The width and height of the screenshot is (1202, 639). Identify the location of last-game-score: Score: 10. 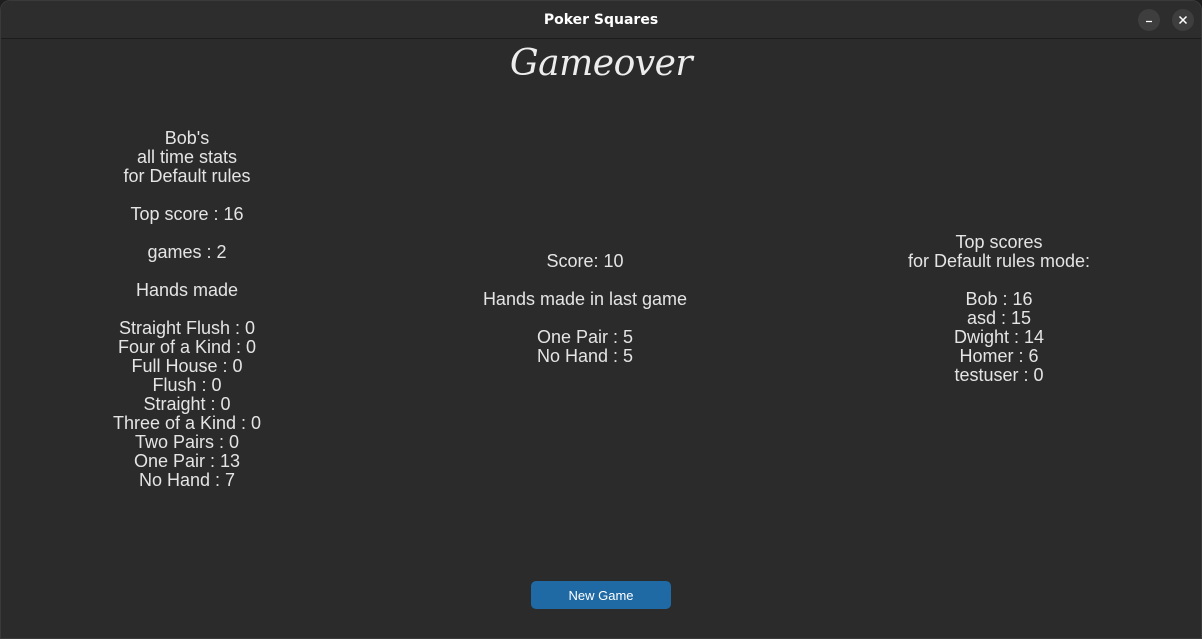
(585, 261).